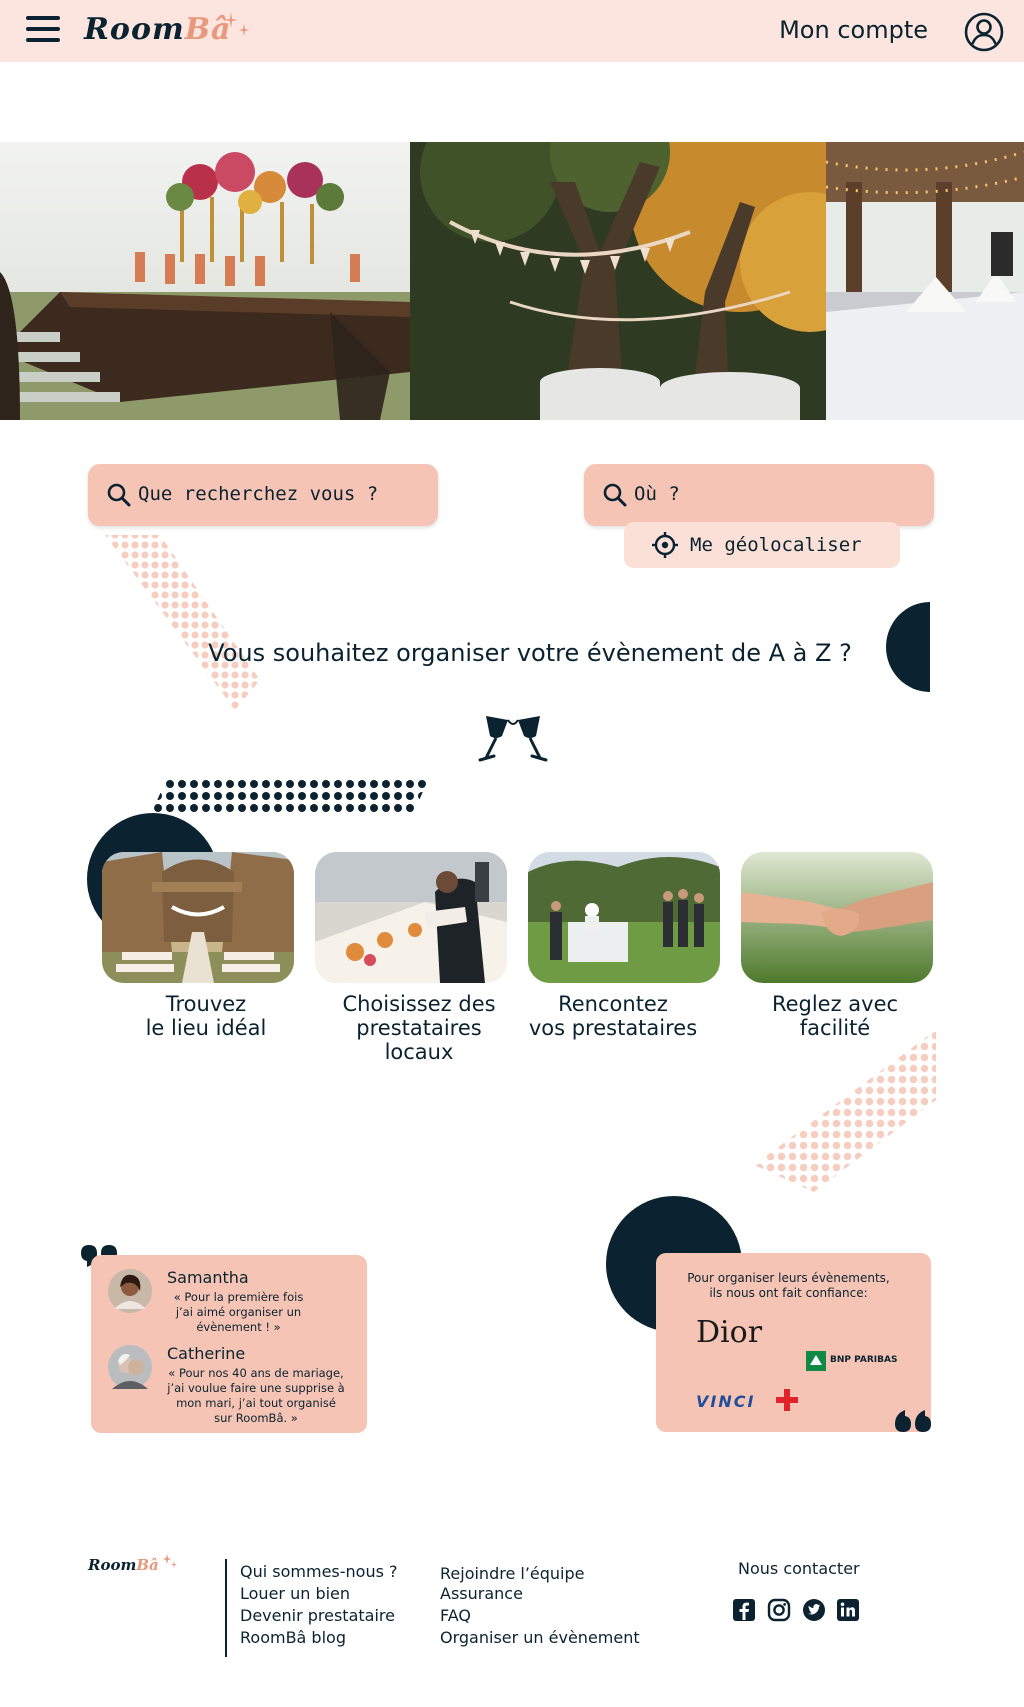 This screenshot has height=1707, width=1024. Describe the element at coordinates (665, 545) in the screenshot. I see `crosshair-icon` at that location.